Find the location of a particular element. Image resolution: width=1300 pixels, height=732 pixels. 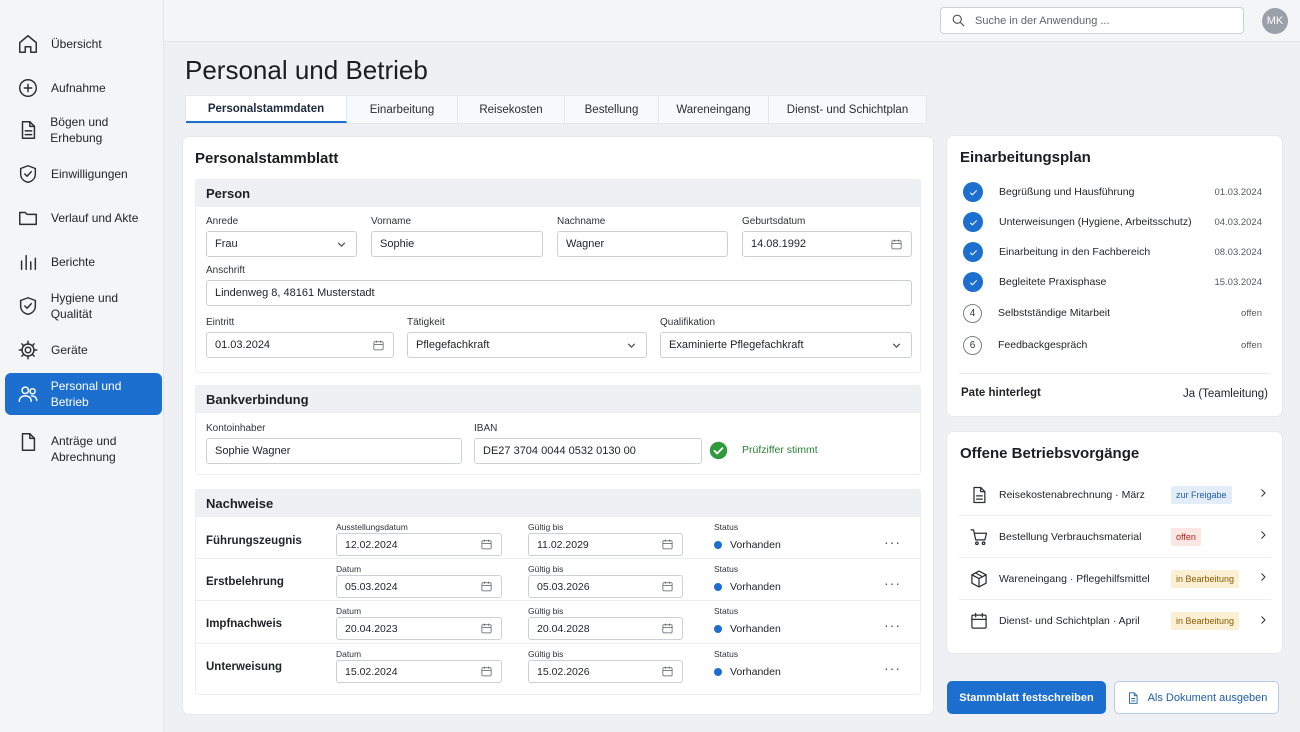

status-badge: in Bearbeitung is located at coordinates (1205, 621).